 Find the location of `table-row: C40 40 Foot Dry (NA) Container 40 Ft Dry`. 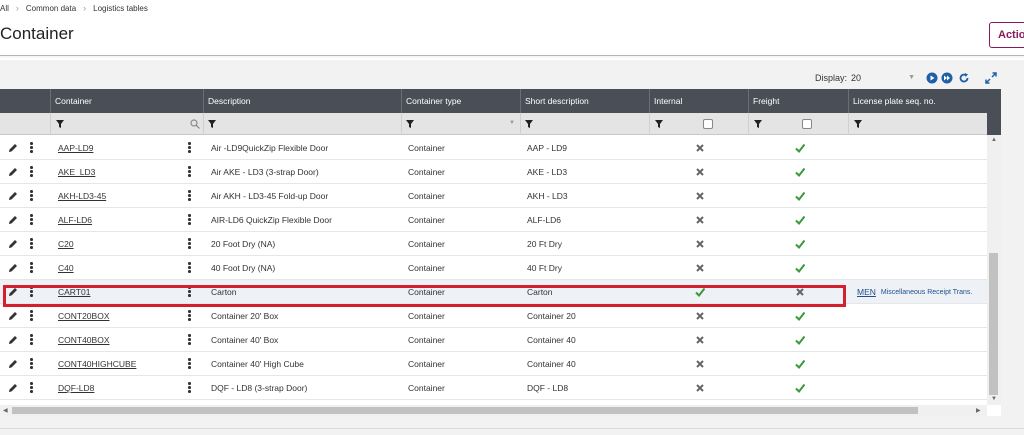

table-row: C40 40 Foot Dry (NA) Container 40 Ft Dry is located at coordinates (493, 268).